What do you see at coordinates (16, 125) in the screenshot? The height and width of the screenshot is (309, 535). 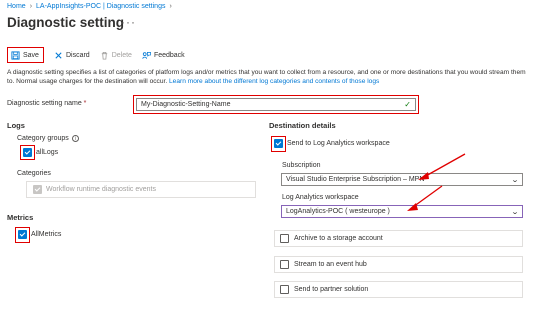 I see `logs-heading: Logs` at bounding box center [16, 125].